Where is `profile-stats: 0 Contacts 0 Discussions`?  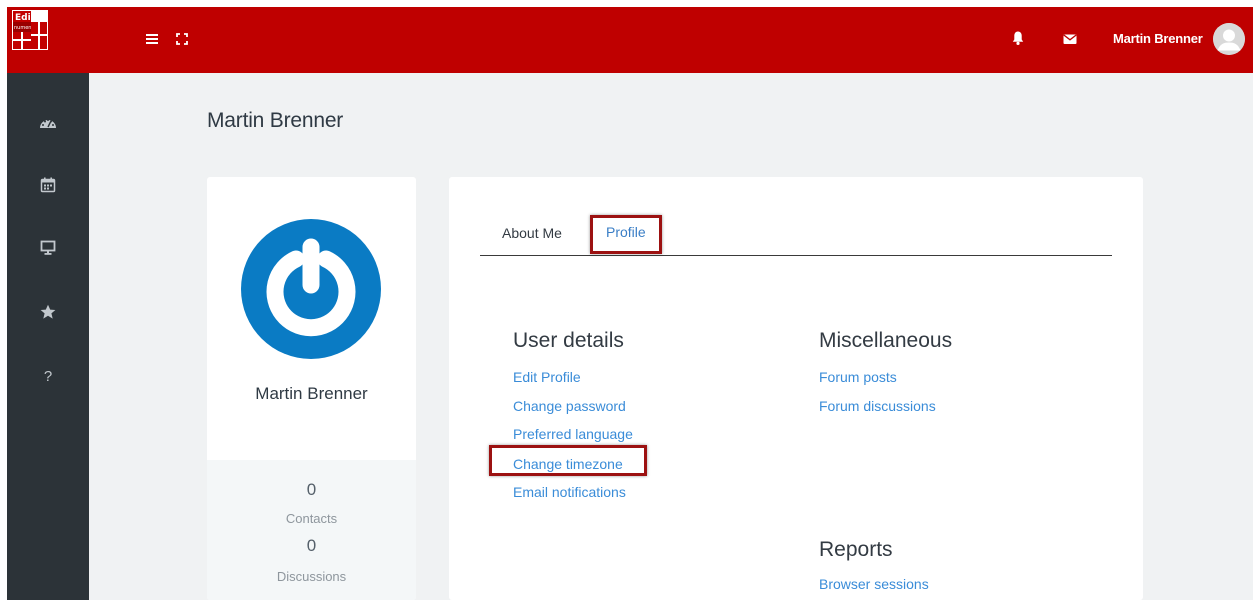 profile-stats: 0 Contacts 0 Discussions is located at coordinates (311, 530).